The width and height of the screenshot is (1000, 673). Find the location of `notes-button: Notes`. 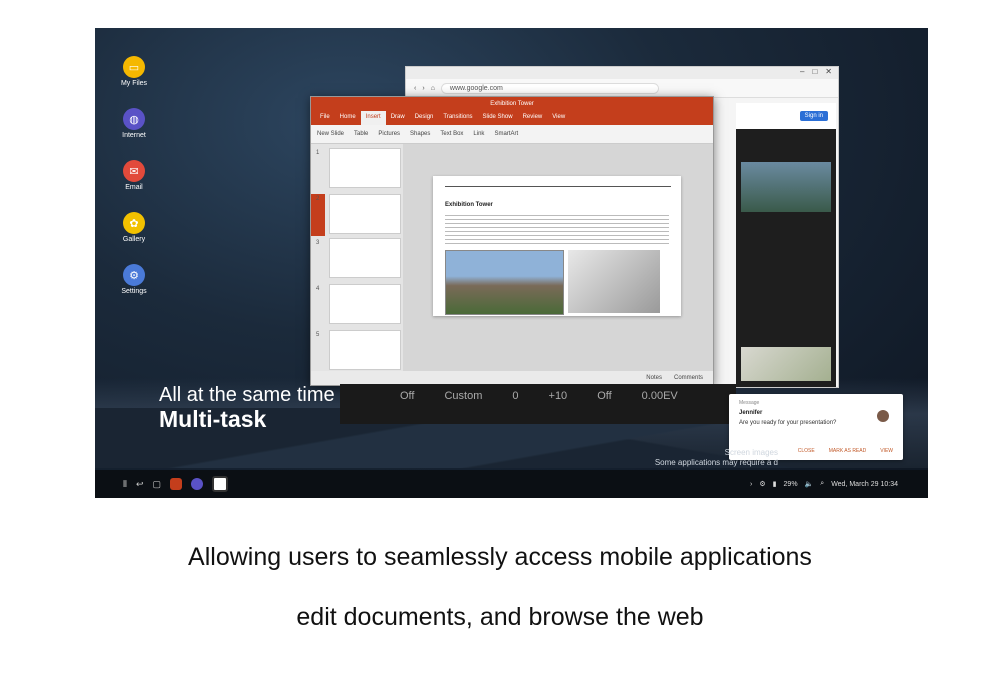

notes-button: Notes is located at coordinates (654, 378).